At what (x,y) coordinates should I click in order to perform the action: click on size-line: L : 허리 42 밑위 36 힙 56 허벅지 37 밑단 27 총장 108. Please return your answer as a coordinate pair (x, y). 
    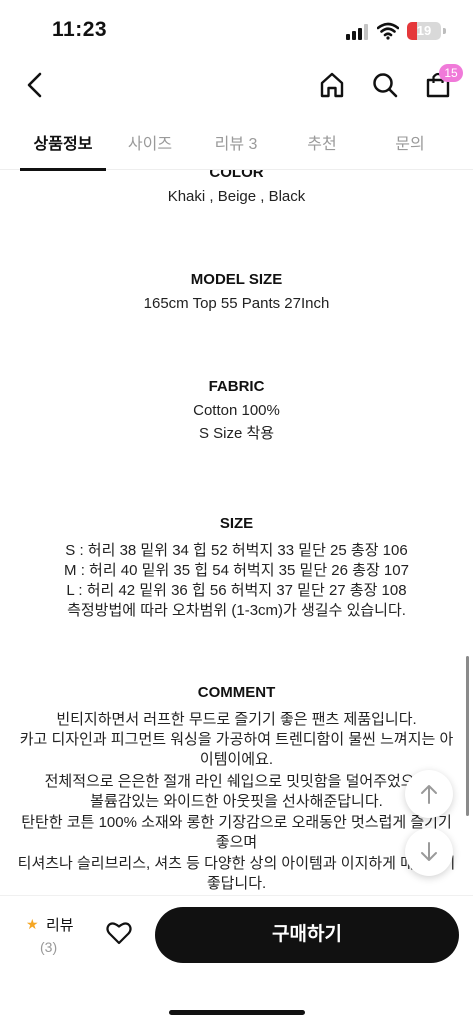
    Looking at the image, I should click on (236, 590).